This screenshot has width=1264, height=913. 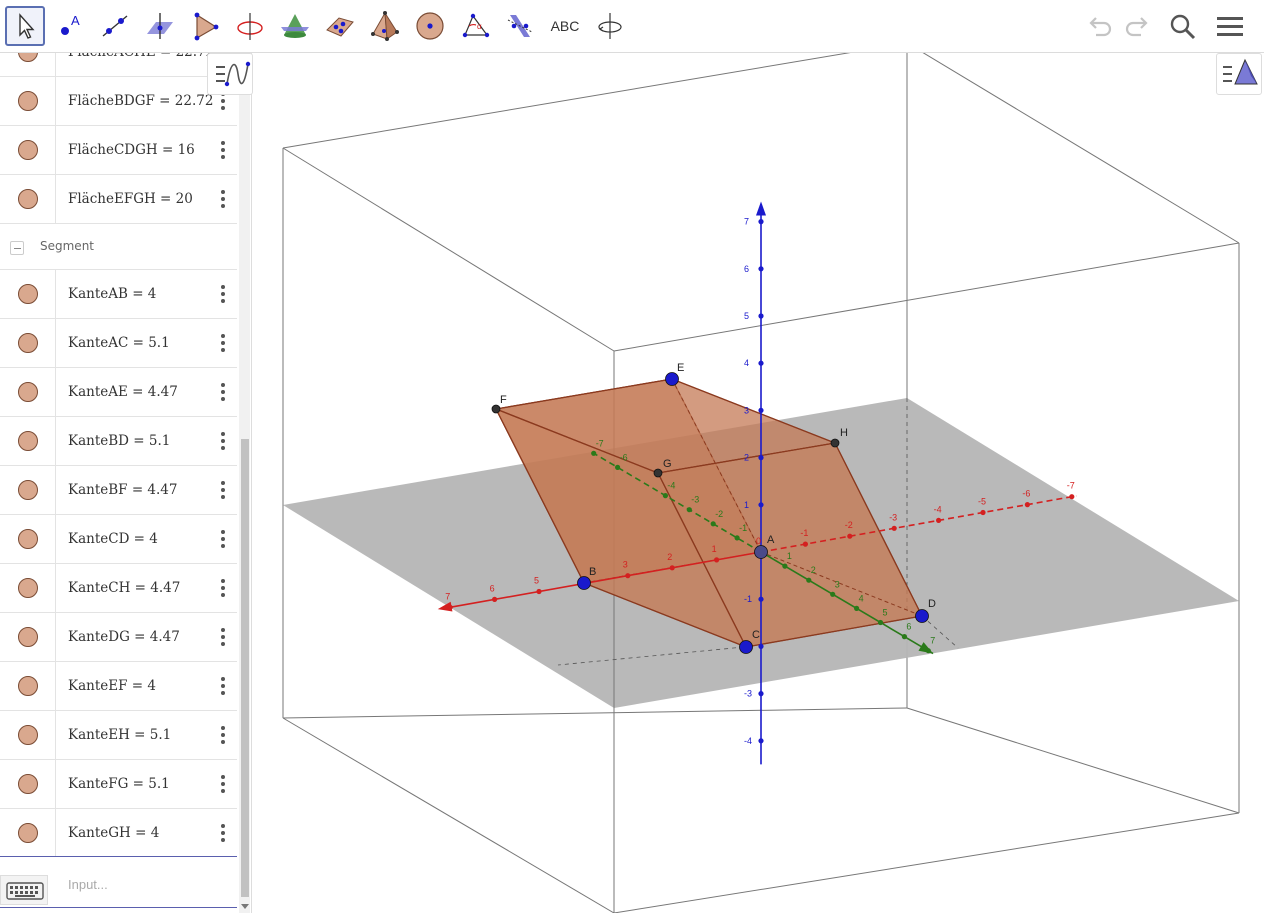 What do you see at coordinates (746, 316) in the screenshot?
I see `z-tick-label: 5` at bounding box center [746, 316].